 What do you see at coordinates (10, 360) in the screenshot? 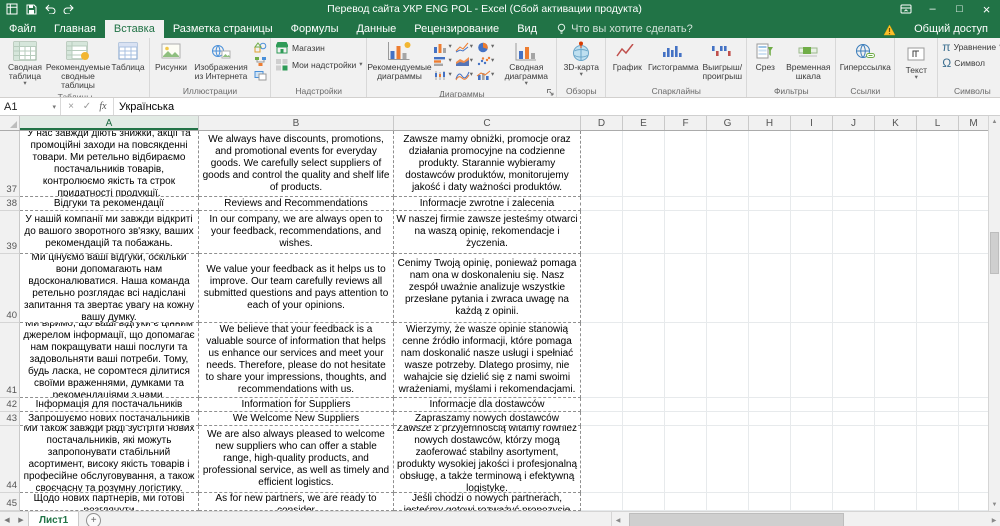
I see `row-header: 41` at bounding box center [10, 360].